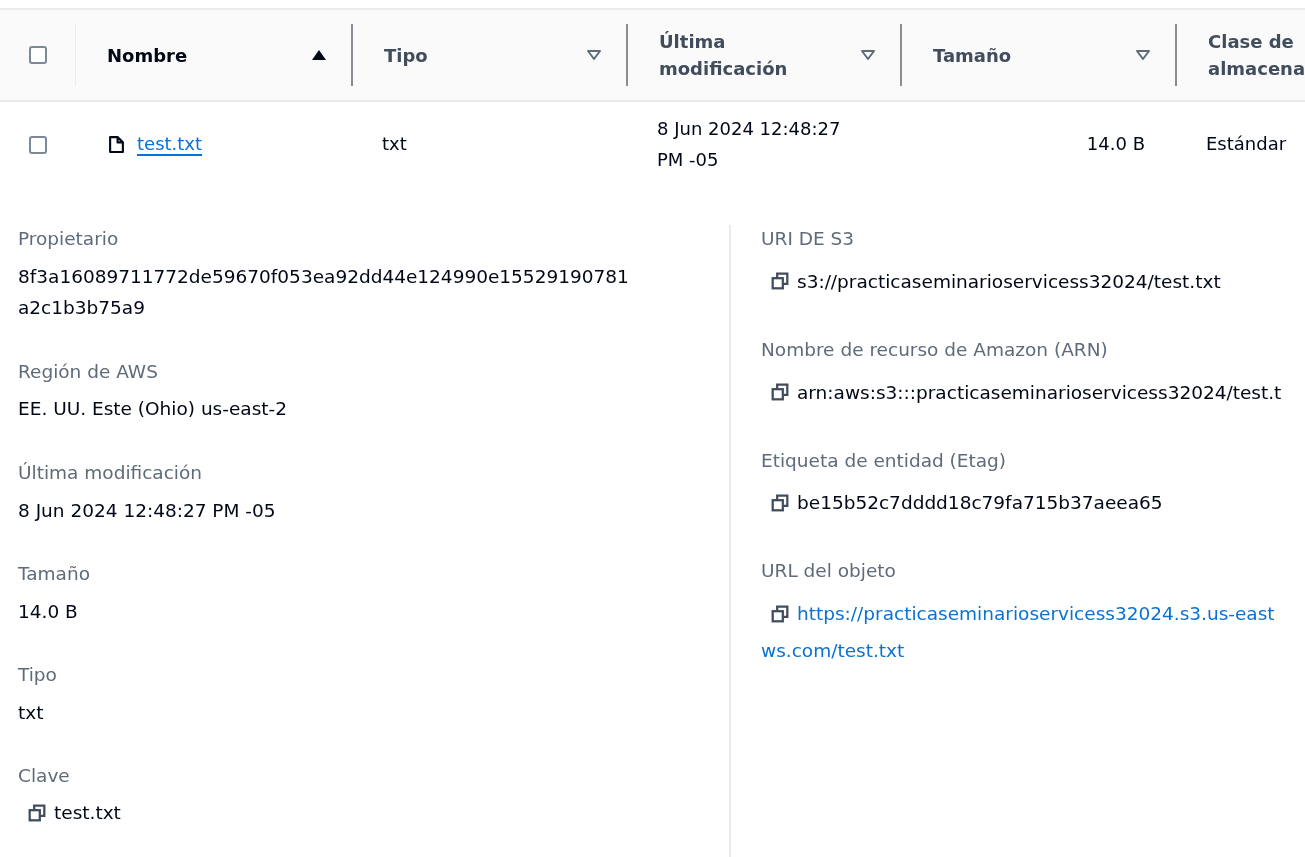 This screenshot has width=1305, height=857. I want to click on field-value: be15b52c7dddd18c79fa715b37aeea65, so click(980, 503).